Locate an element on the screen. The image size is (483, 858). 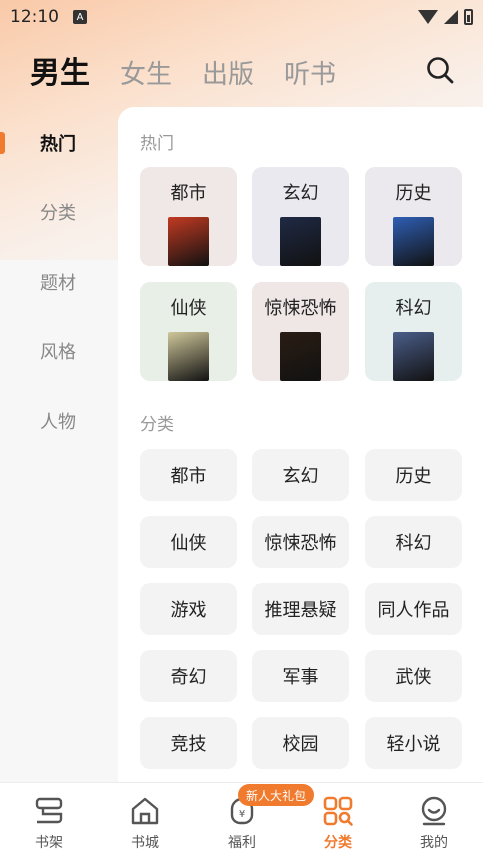
tab-female: 女生 is located at coordinates (146, 72).